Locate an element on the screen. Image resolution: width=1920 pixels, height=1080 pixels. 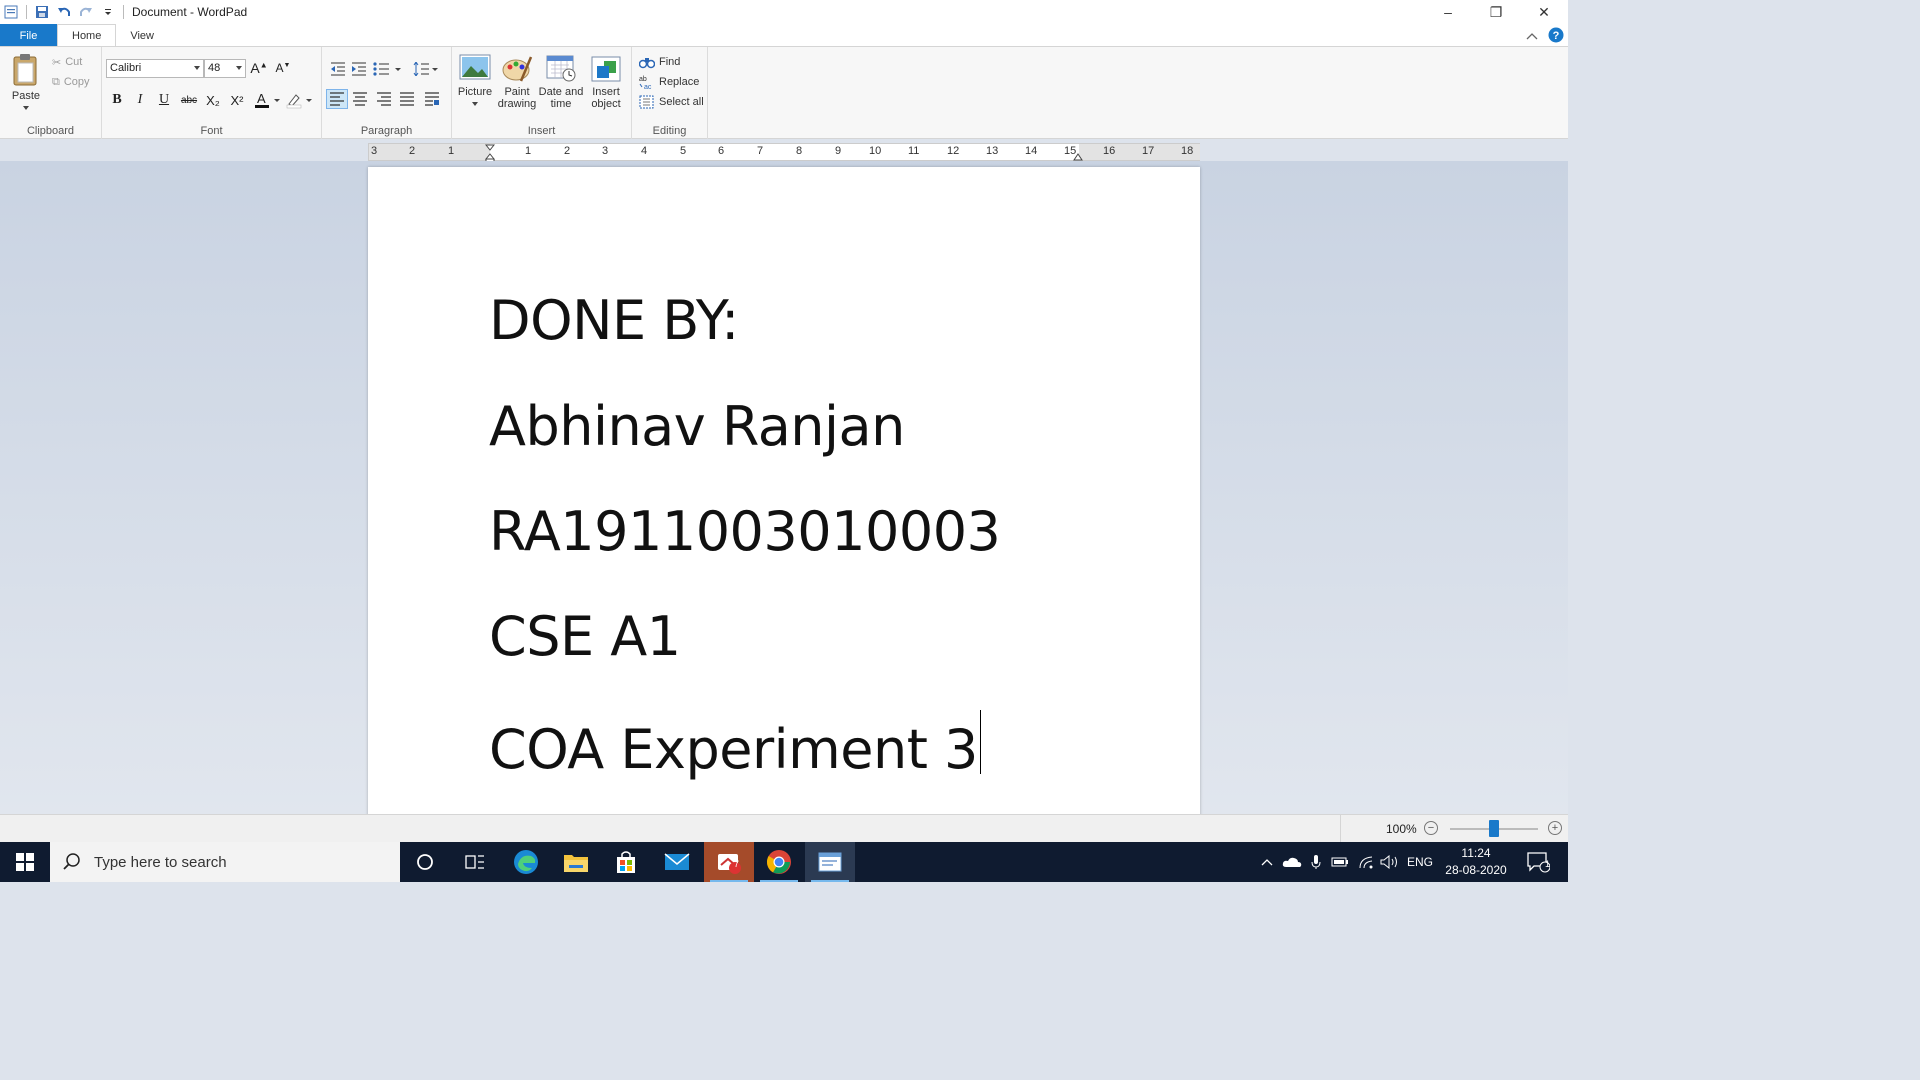
taskbar-store is located at coordinates (626, 862).